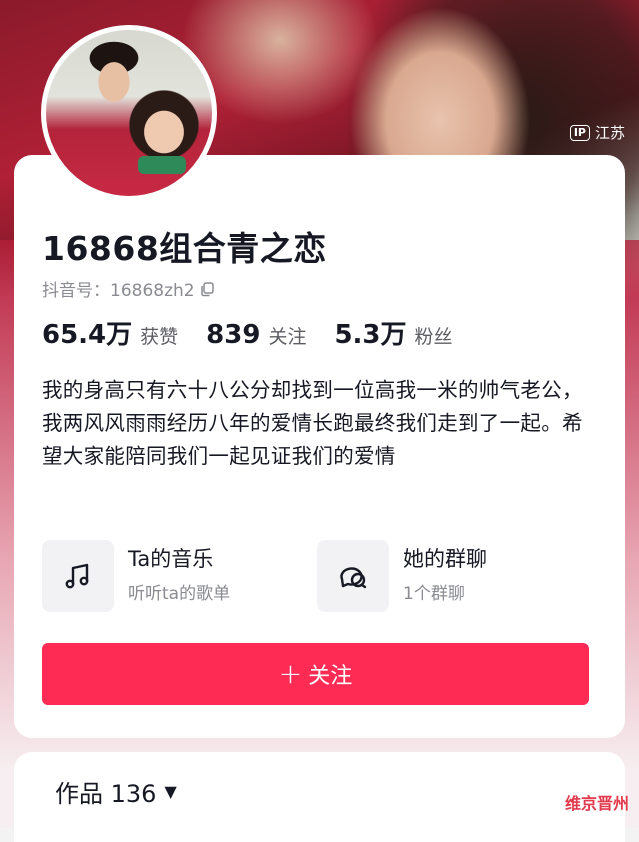  What do you see at coordinates (287, 337) in the screenshot?
I see `stat-label: 关注` at bounding box center [287, 337].